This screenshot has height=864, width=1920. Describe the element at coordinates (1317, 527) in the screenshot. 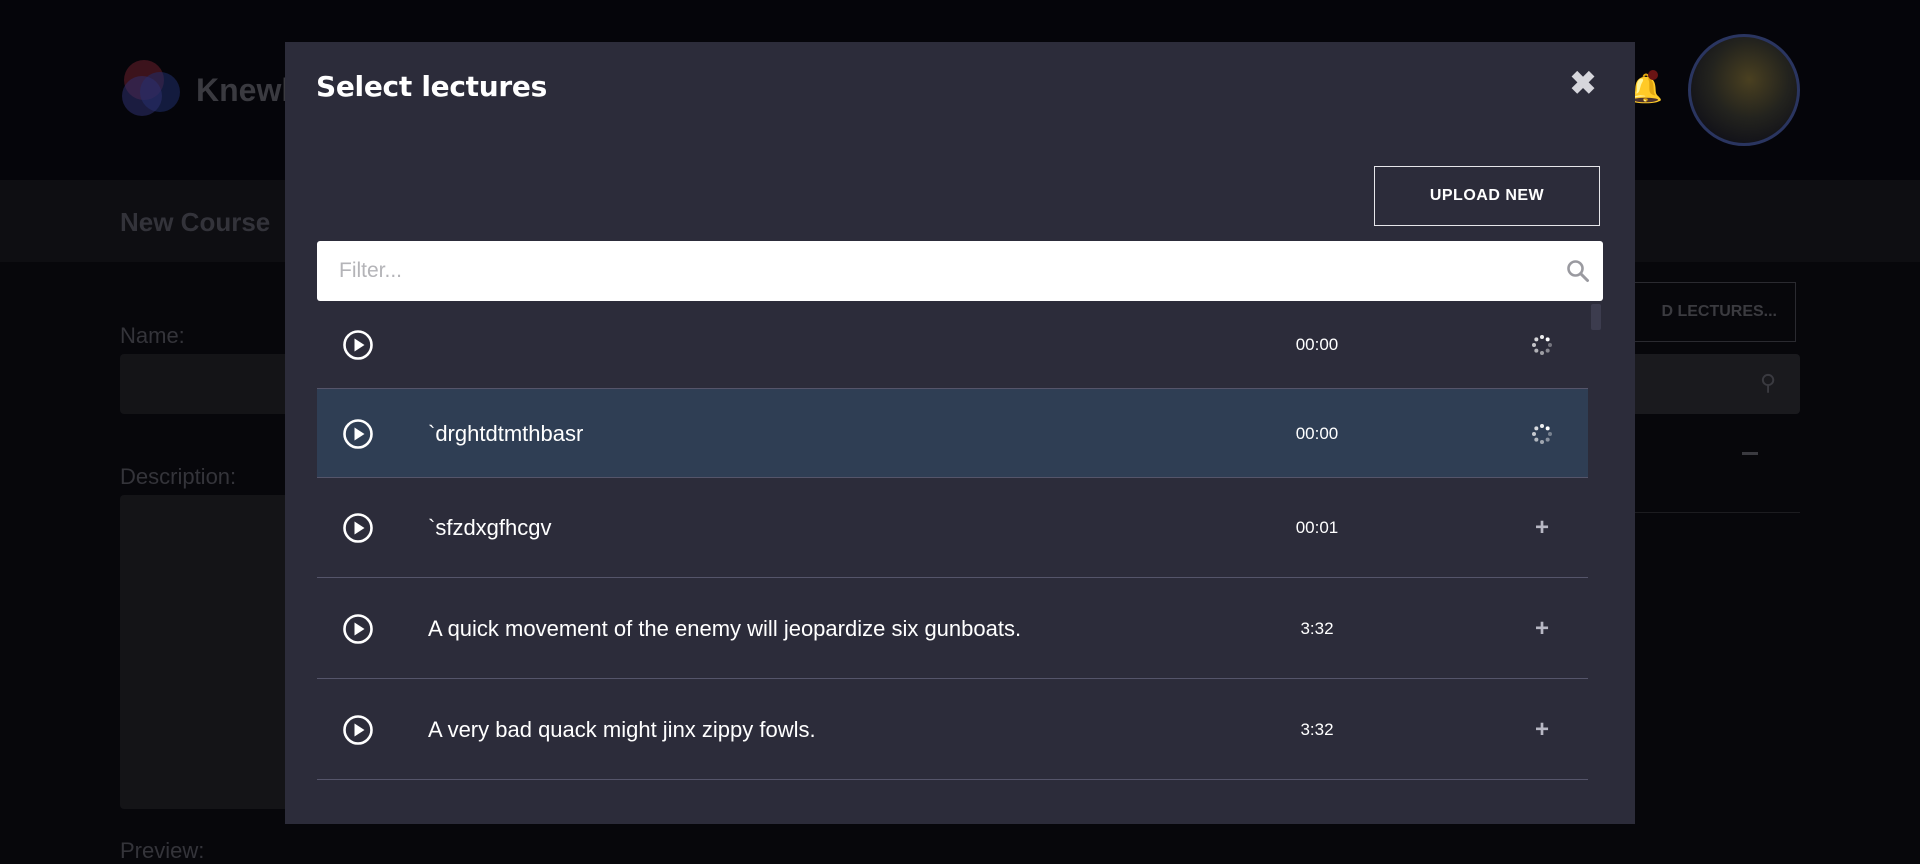

I see `lecture-duration: 00:01` at that location.